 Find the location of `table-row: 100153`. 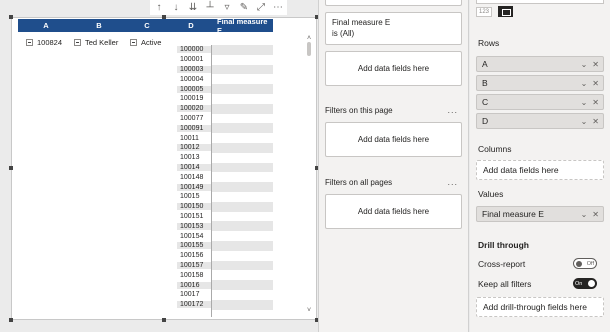

table-row: 100153 is located at coordinates (225, 226).